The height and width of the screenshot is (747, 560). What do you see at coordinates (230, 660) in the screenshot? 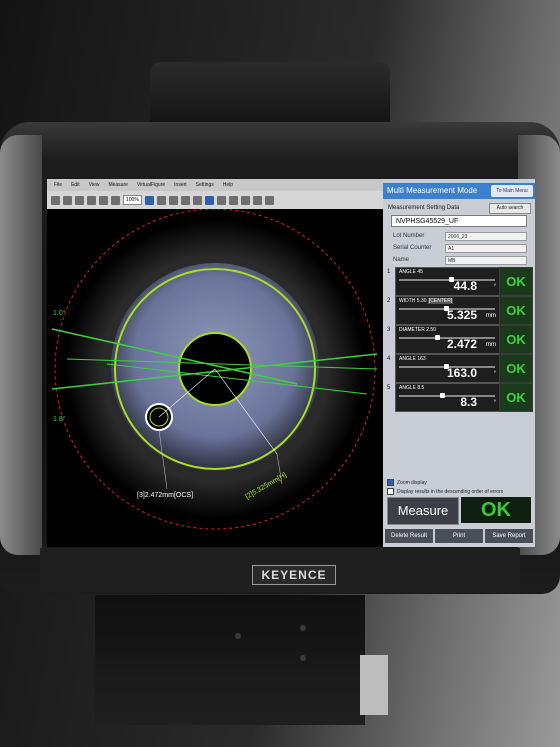
I see `stand-base` at bounding box center [230, 660].